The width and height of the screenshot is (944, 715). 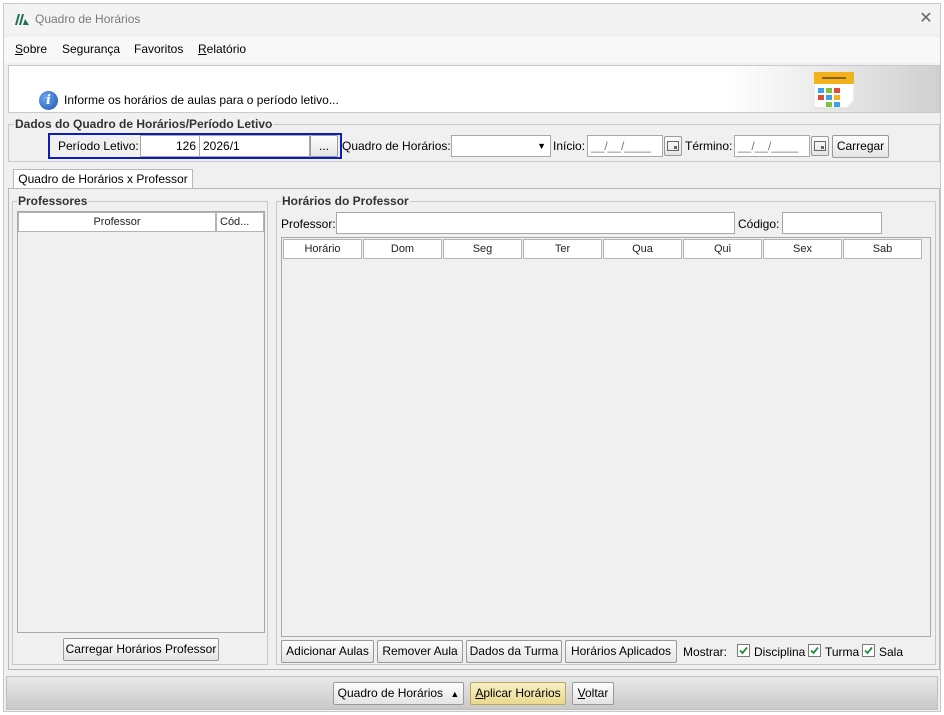 I want to click on sala-checkbox, so click(x=868, y=650).